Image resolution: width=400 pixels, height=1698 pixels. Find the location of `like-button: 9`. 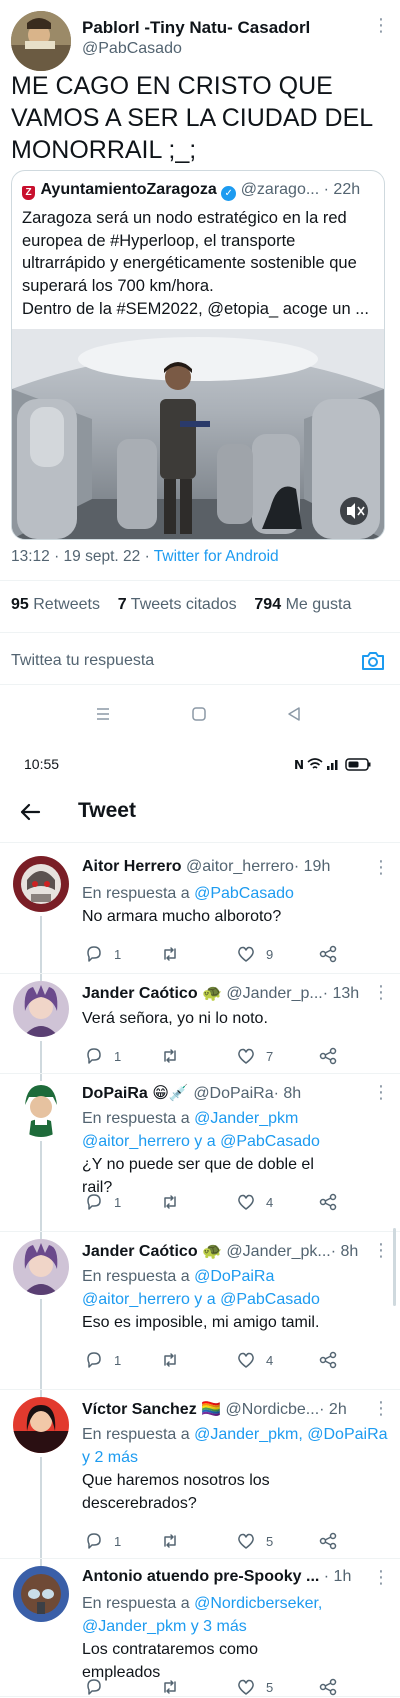

like-button: 9 is located at coordinates (254, 954).